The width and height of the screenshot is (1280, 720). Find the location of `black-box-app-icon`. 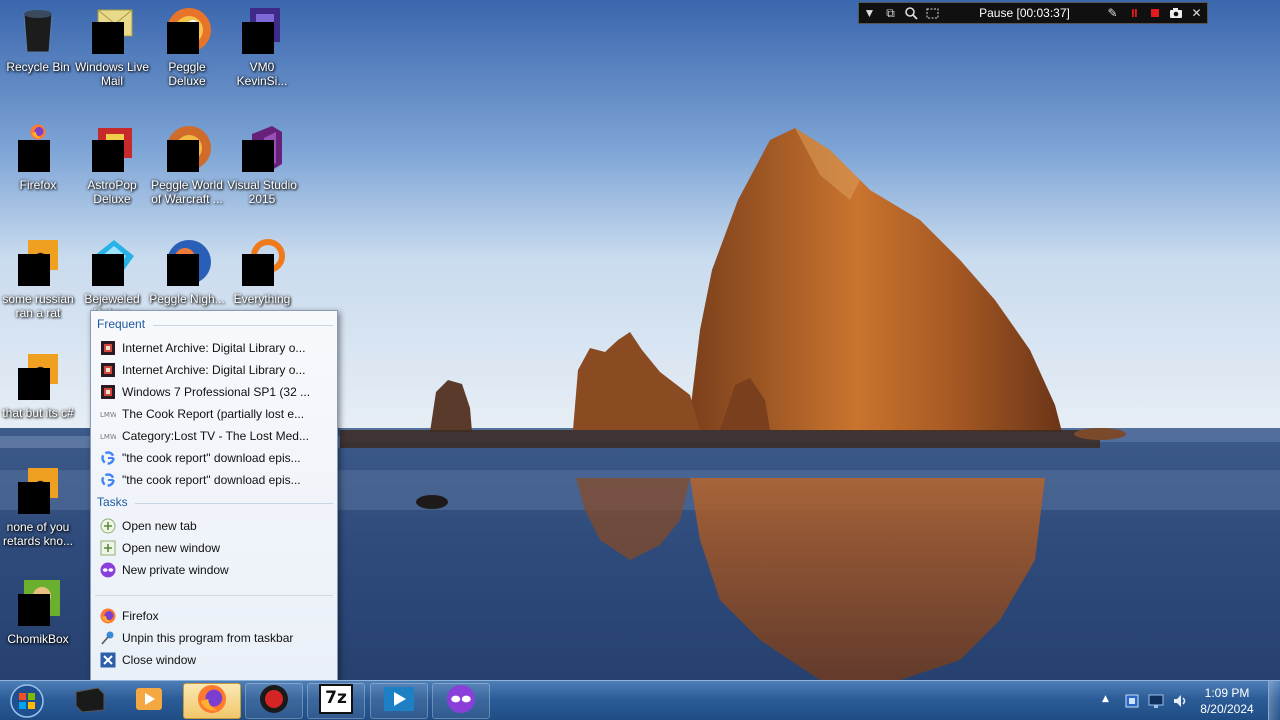

black-box-app-icon is located at coordinates (89, 701).